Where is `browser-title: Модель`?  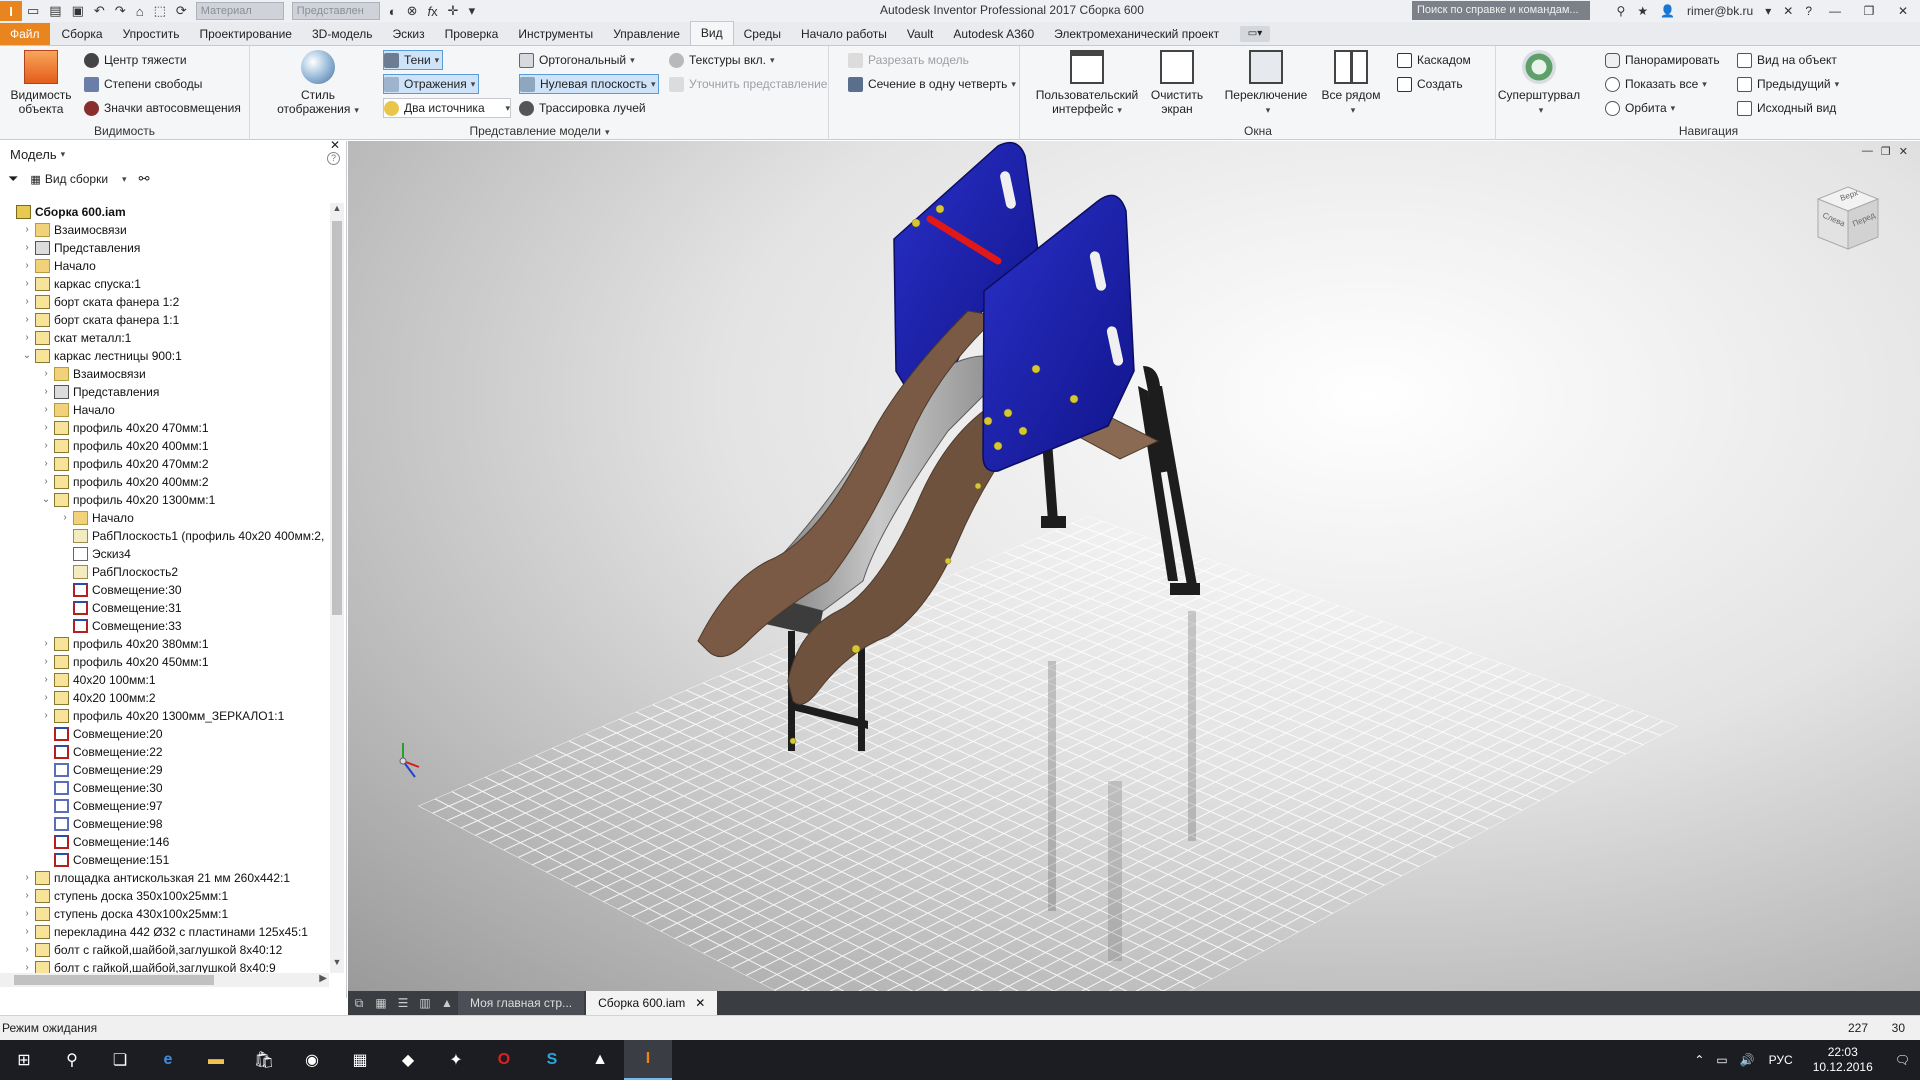 browser-title: Модель is located at coordinates (33, 154).